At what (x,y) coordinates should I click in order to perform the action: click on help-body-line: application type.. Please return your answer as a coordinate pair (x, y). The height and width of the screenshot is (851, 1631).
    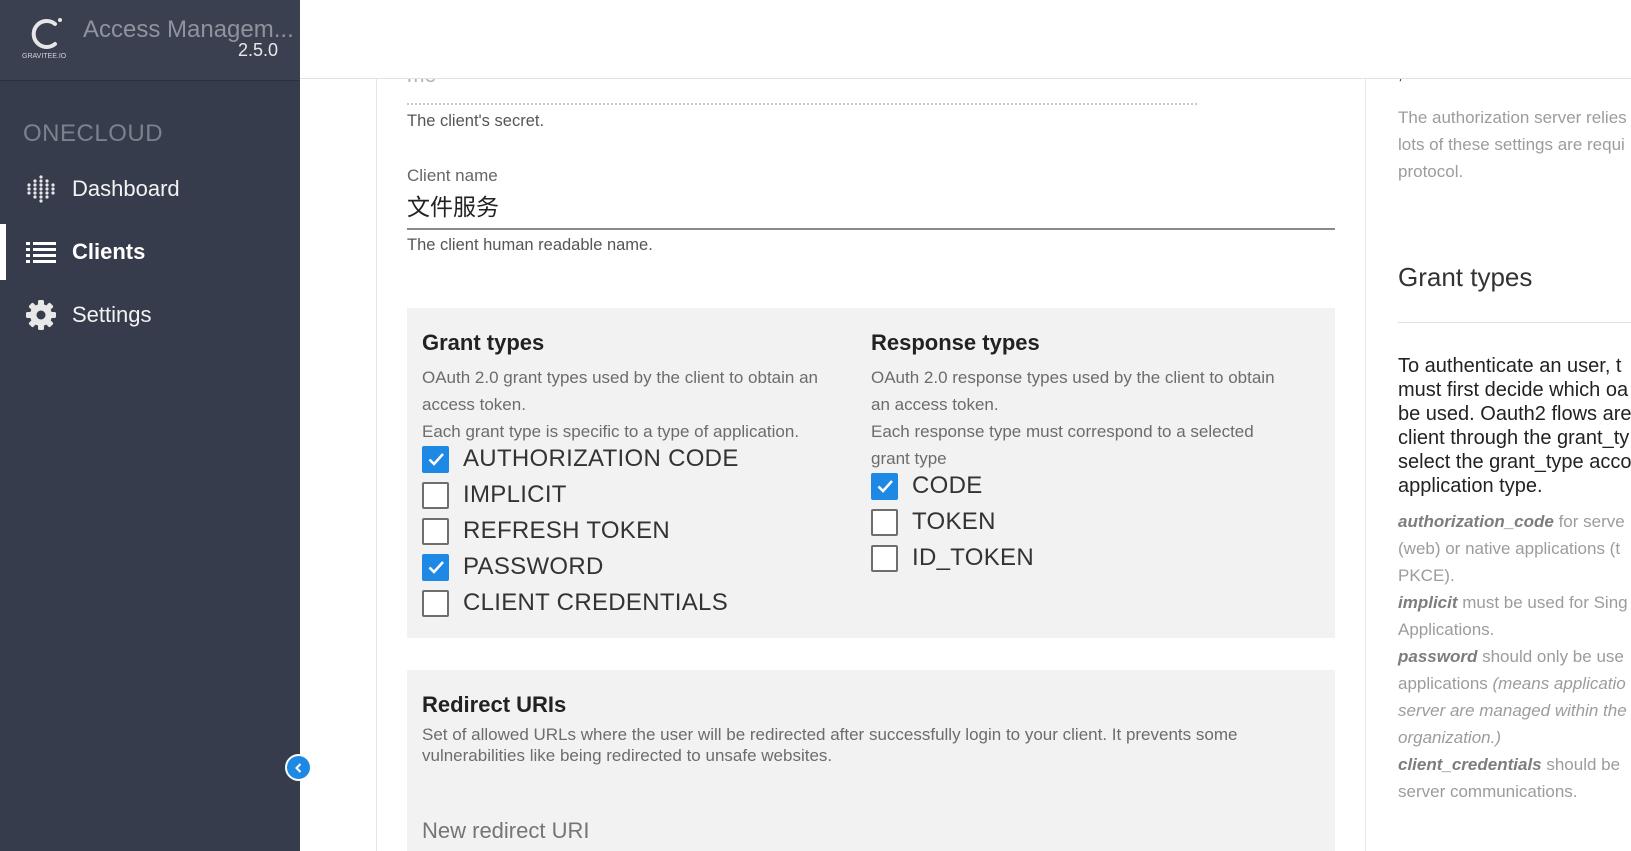
    Looking at the image, I should click on (1470, 486).